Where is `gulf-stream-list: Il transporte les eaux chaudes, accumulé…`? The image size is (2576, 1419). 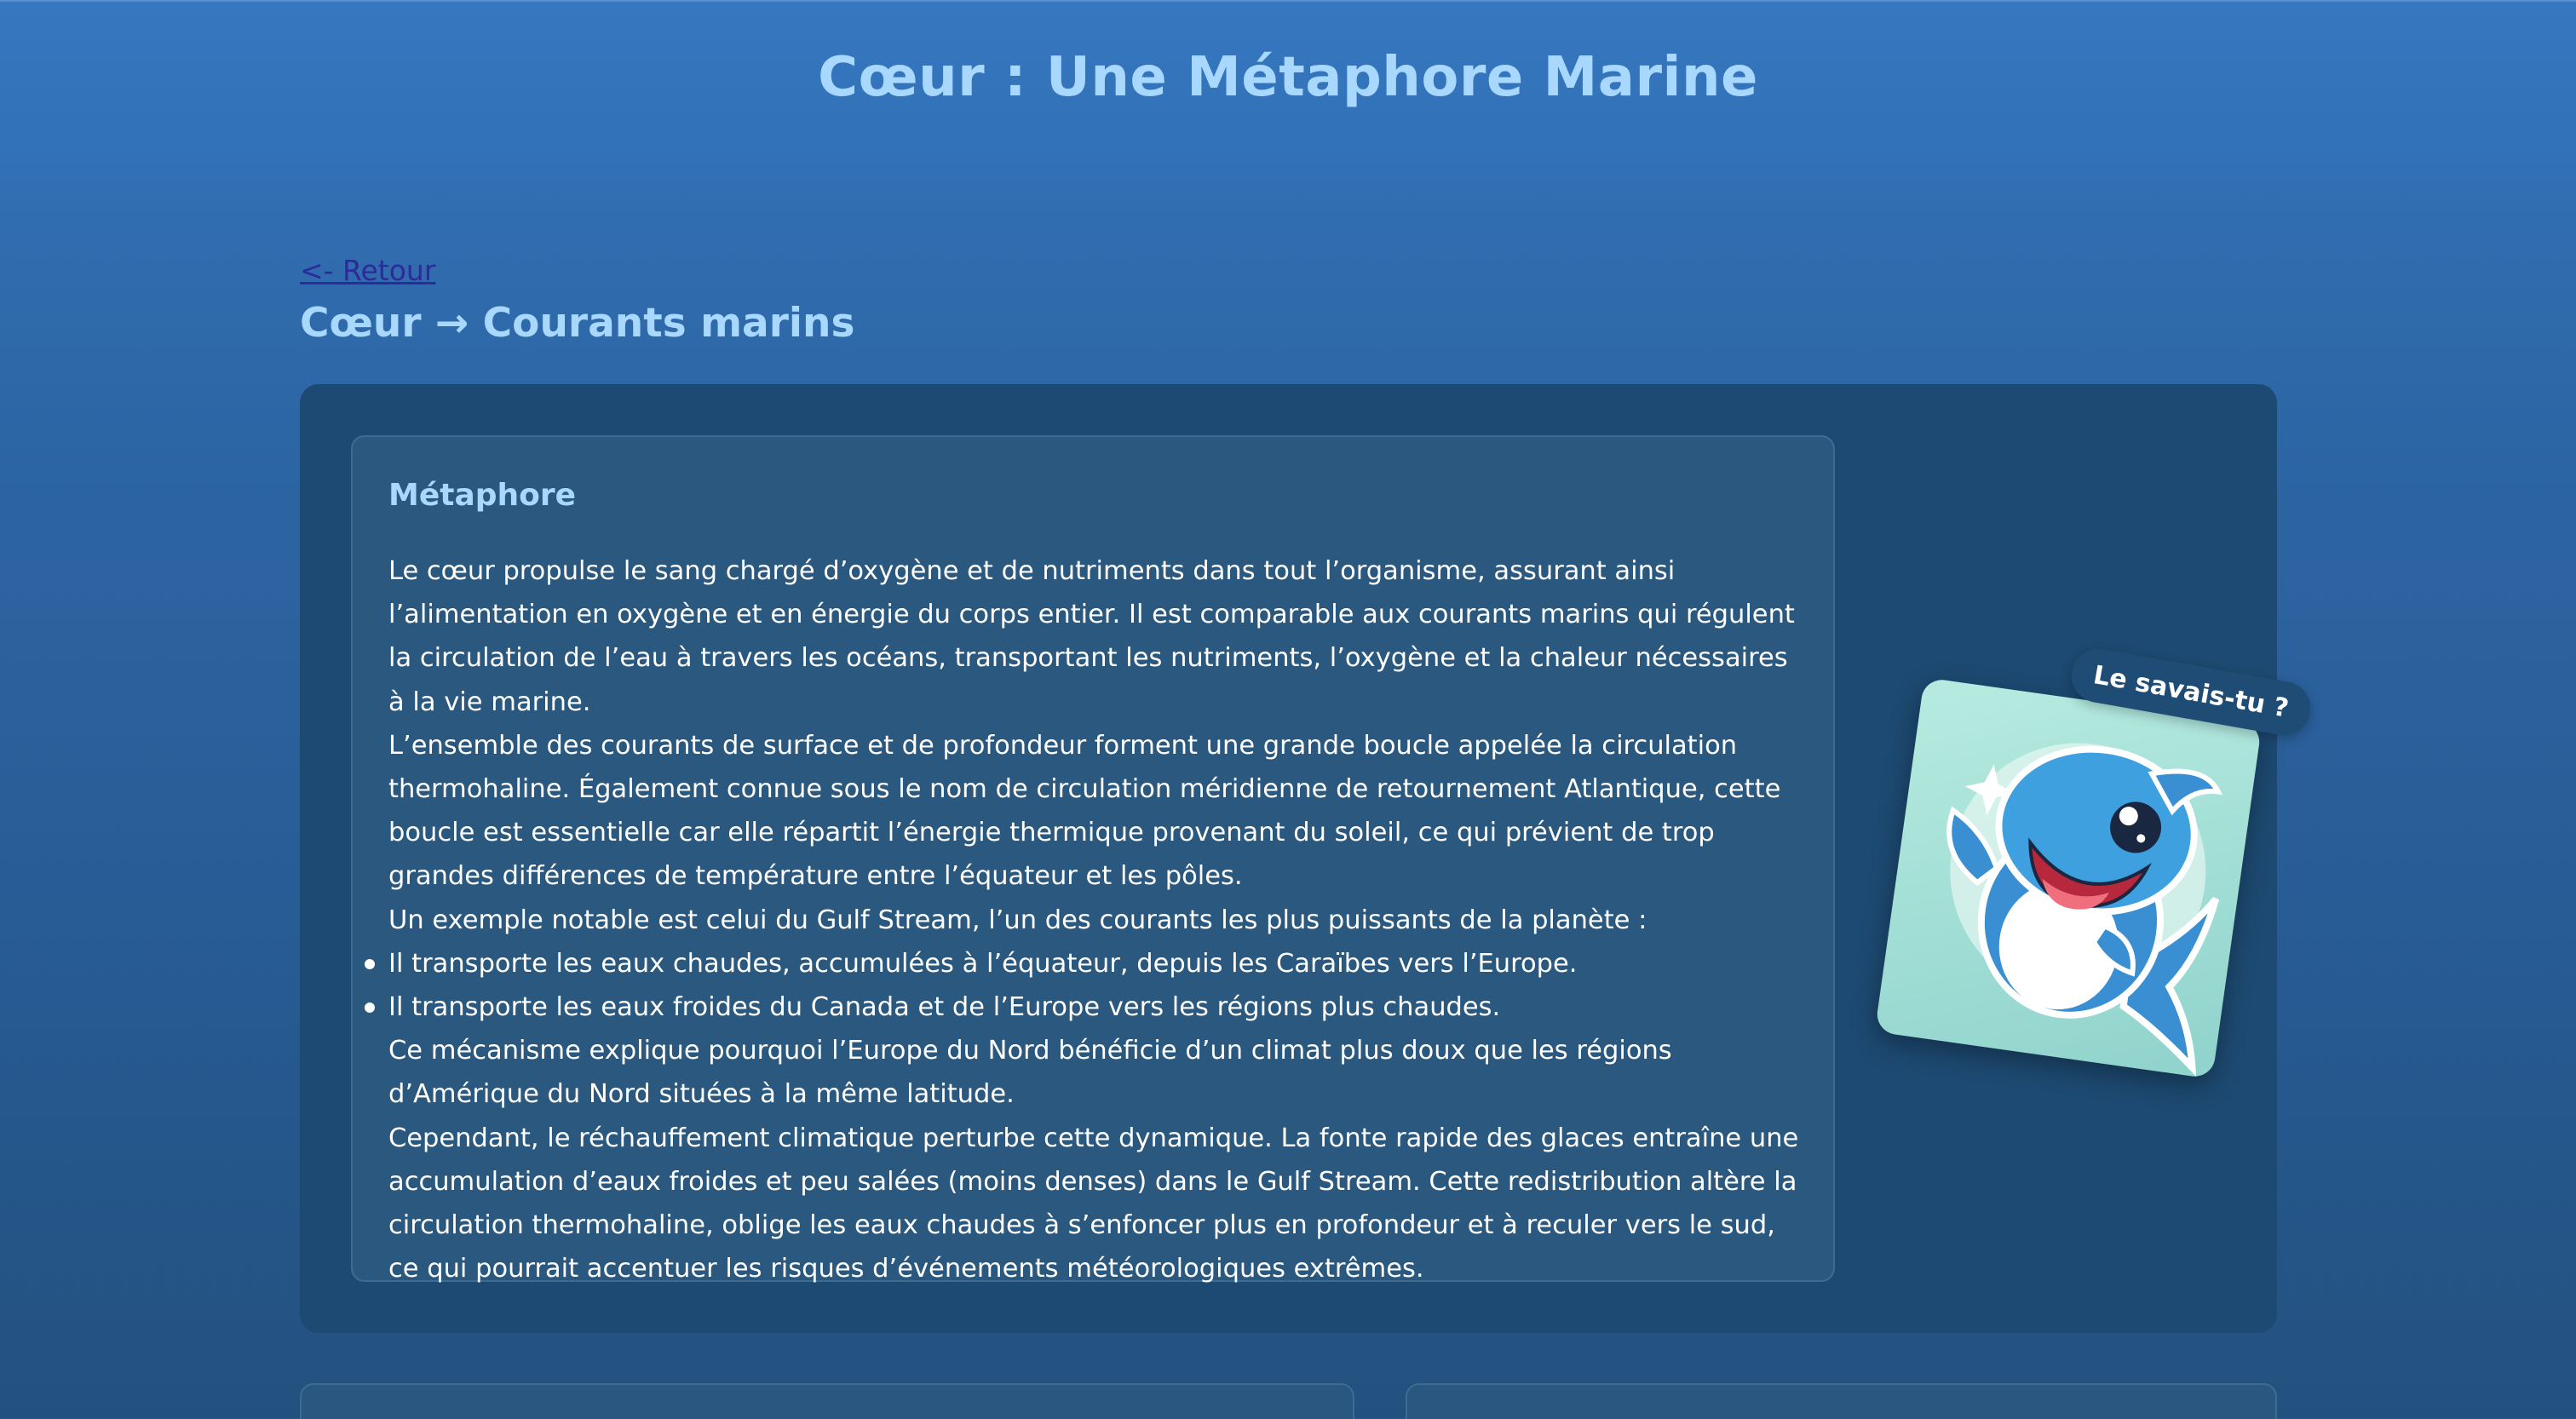
gulf-stream-list: Il transporte les eaux chaudes, accumulé… is located at coordinates (1088, 986).